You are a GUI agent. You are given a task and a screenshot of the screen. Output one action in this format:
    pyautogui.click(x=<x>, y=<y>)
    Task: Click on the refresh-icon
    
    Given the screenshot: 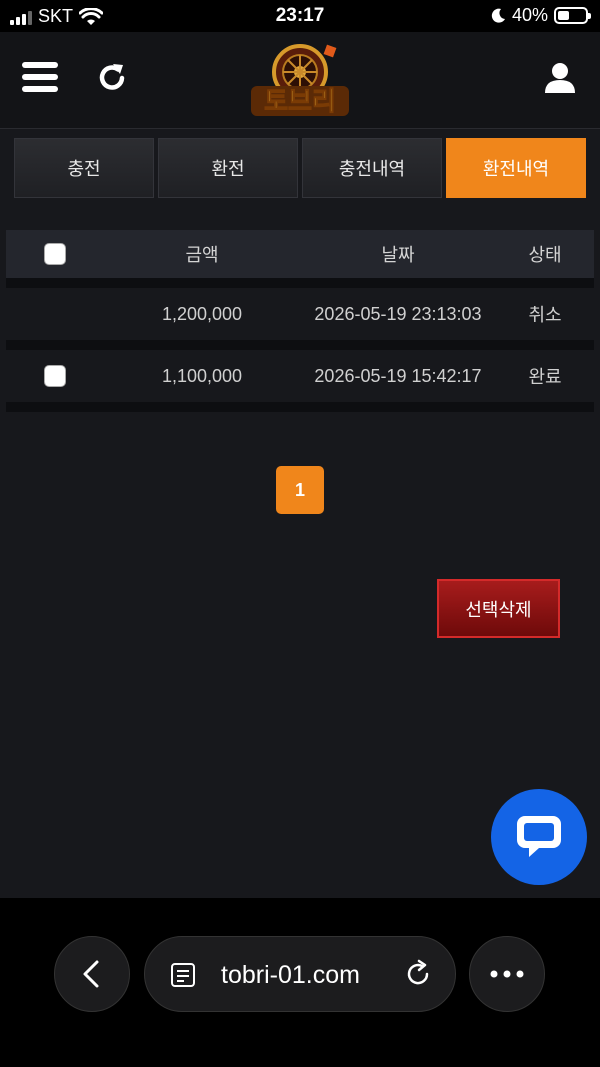 What is the action you would take?
    pyautogui.click(x=112, y=78)
    